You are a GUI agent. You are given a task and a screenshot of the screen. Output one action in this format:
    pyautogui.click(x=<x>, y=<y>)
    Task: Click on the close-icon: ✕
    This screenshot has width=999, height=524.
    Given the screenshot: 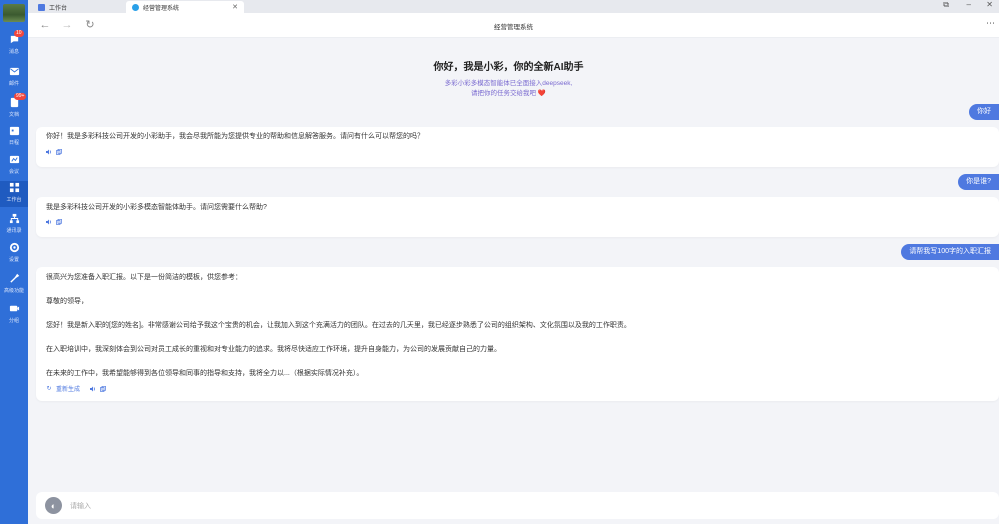 What is the action you would take?
    pyautogui.click(x=235, y=7)
    